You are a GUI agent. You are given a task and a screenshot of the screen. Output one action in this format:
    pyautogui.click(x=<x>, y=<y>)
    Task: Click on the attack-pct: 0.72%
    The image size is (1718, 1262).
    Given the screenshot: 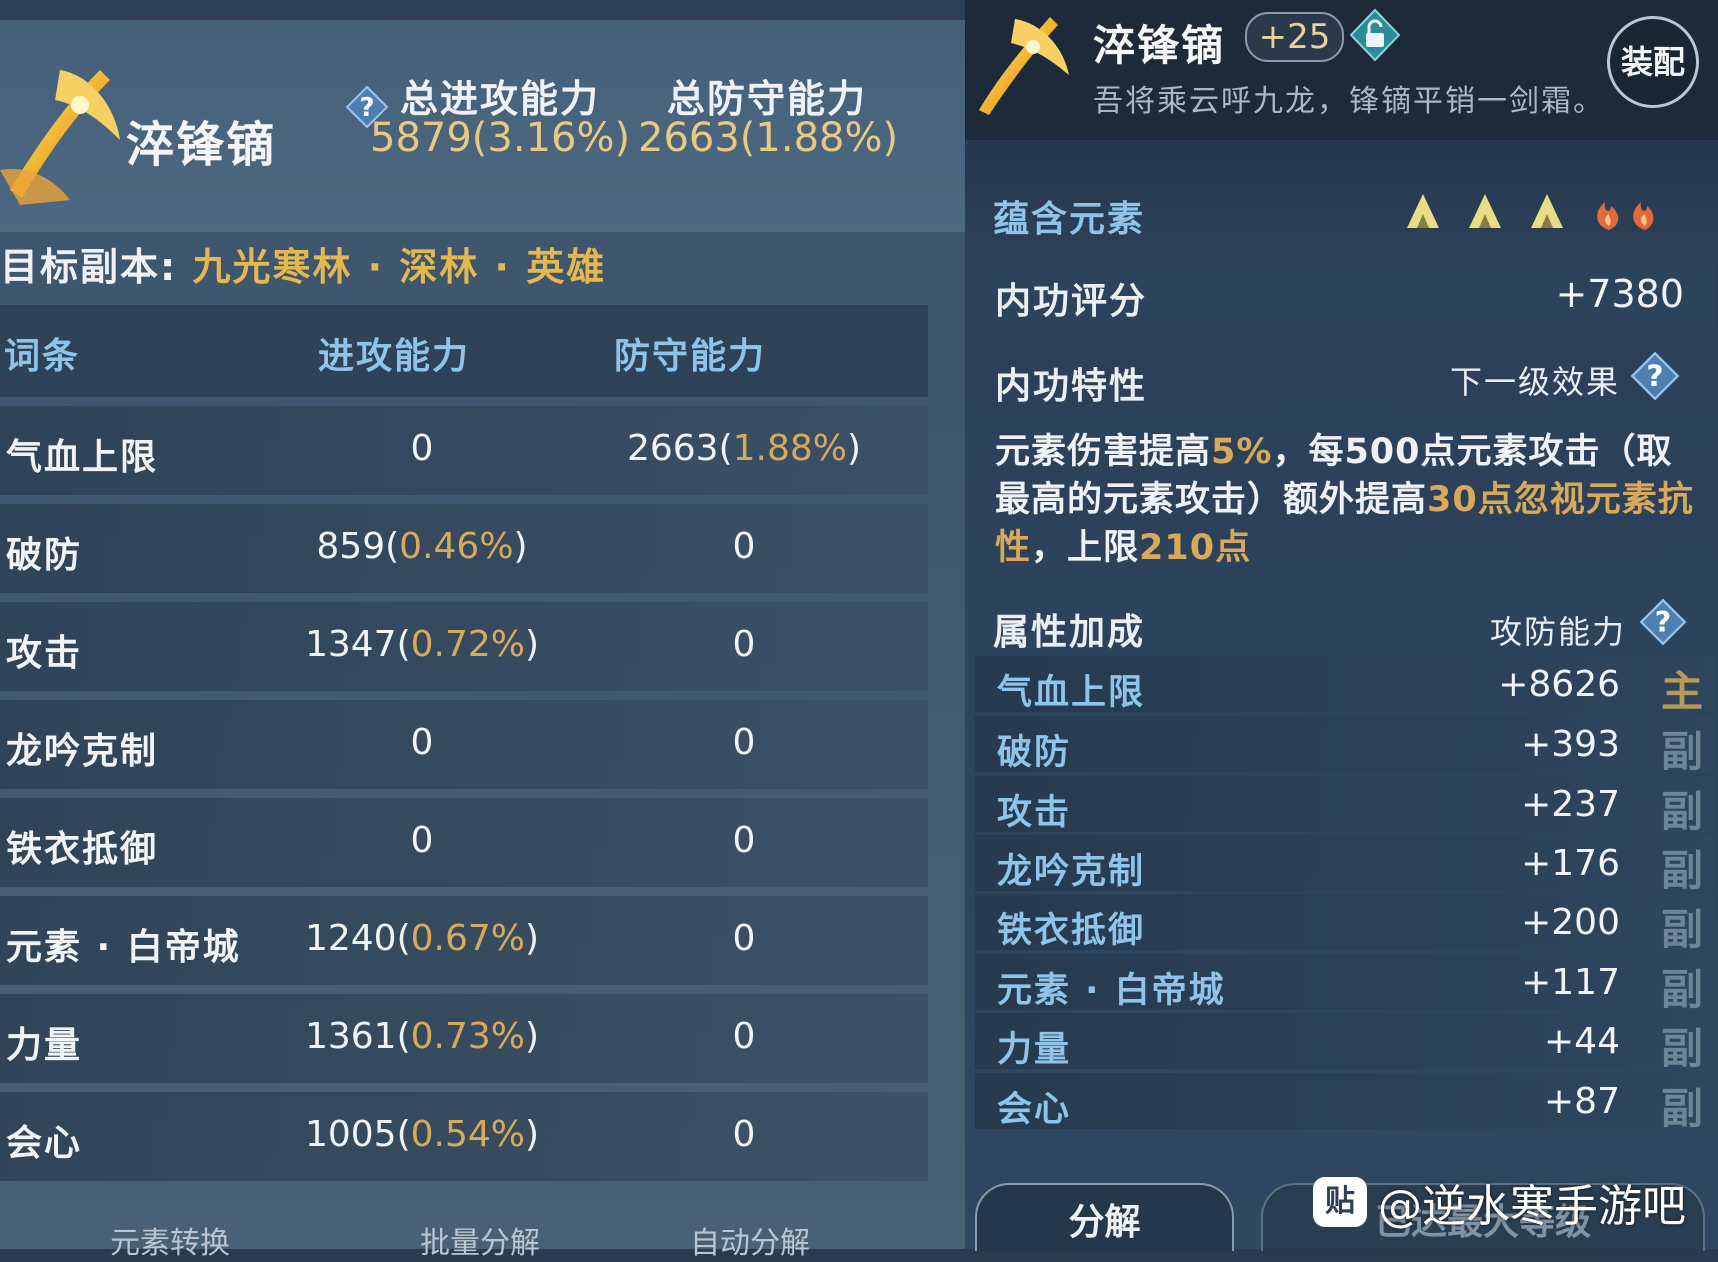 What is the action you would take?
    pyautogui.click(x=467, y=644)
    